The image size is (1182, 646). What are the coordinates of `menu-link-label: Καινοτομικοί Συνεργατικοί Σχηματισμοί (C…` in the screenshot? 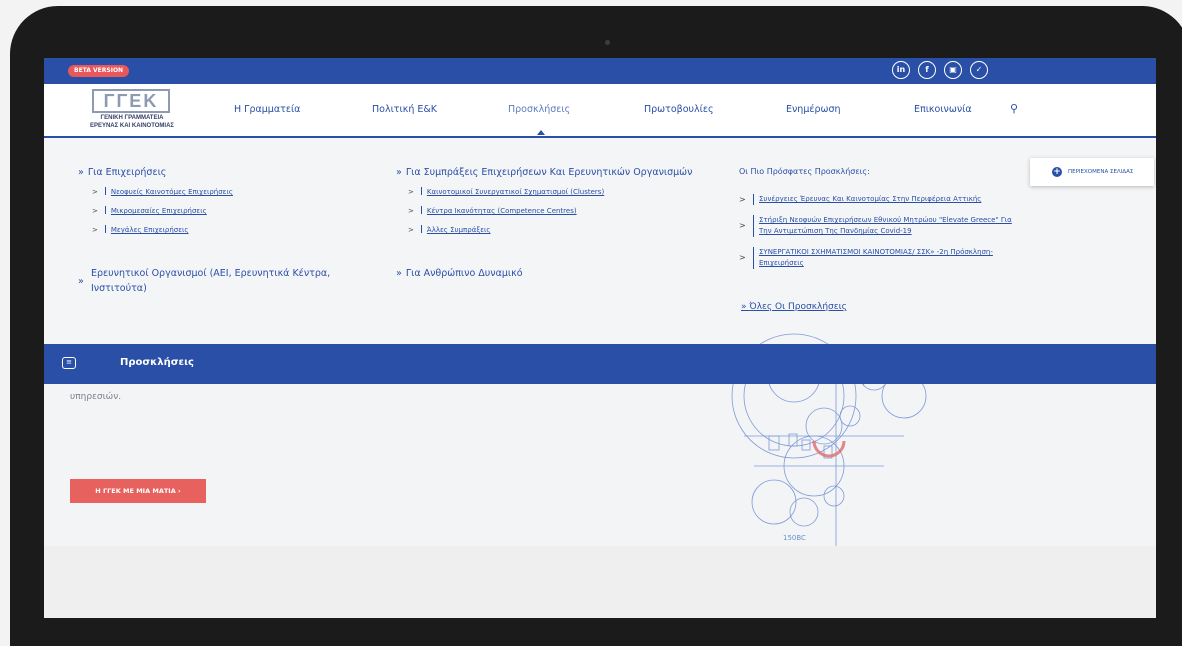 It's located at (515, 192).